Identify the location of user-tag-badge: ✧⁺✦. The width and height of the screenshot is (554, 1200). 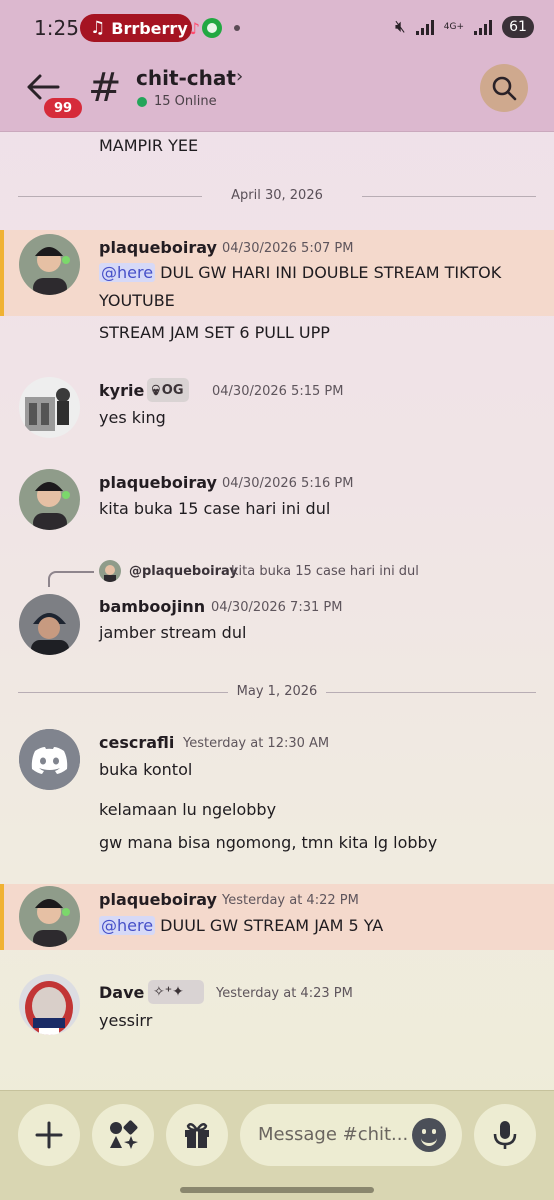
(176, 992).